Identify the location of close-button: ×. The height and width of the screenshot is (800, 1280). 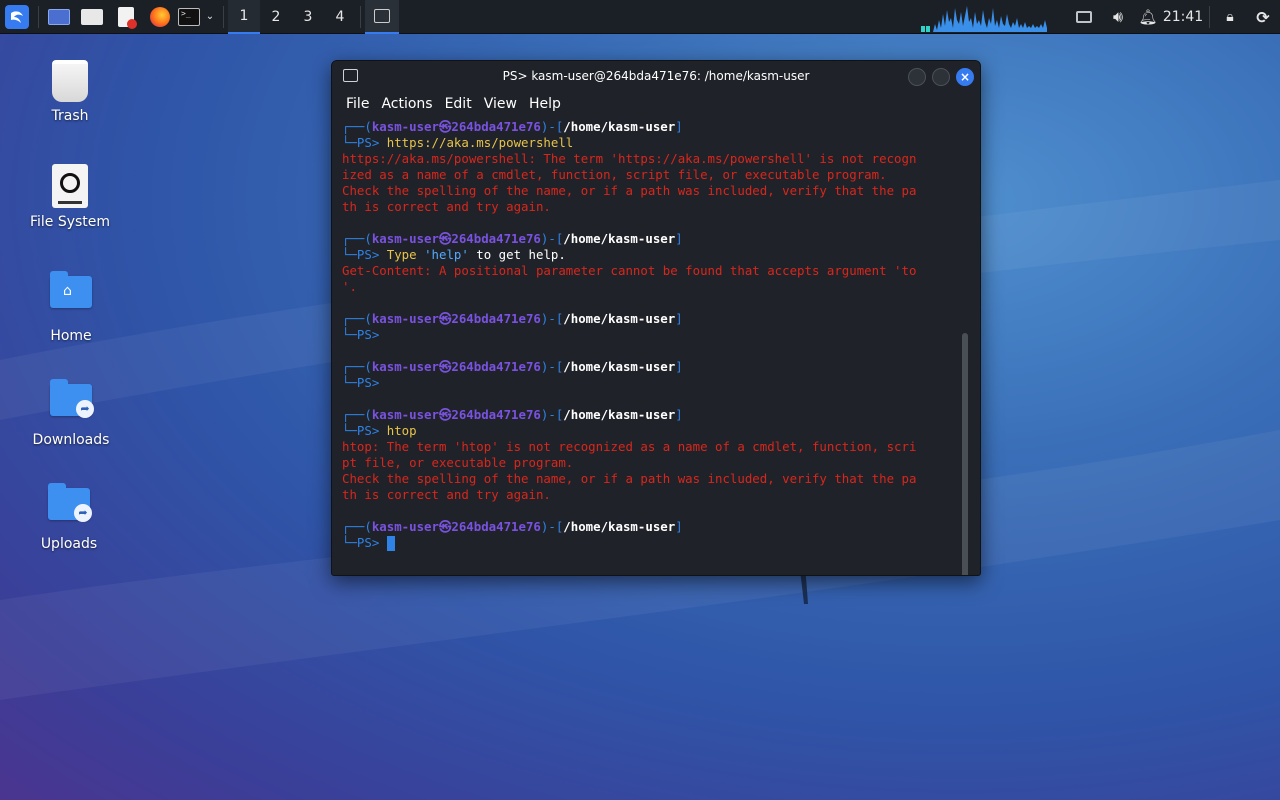
(965, 77).